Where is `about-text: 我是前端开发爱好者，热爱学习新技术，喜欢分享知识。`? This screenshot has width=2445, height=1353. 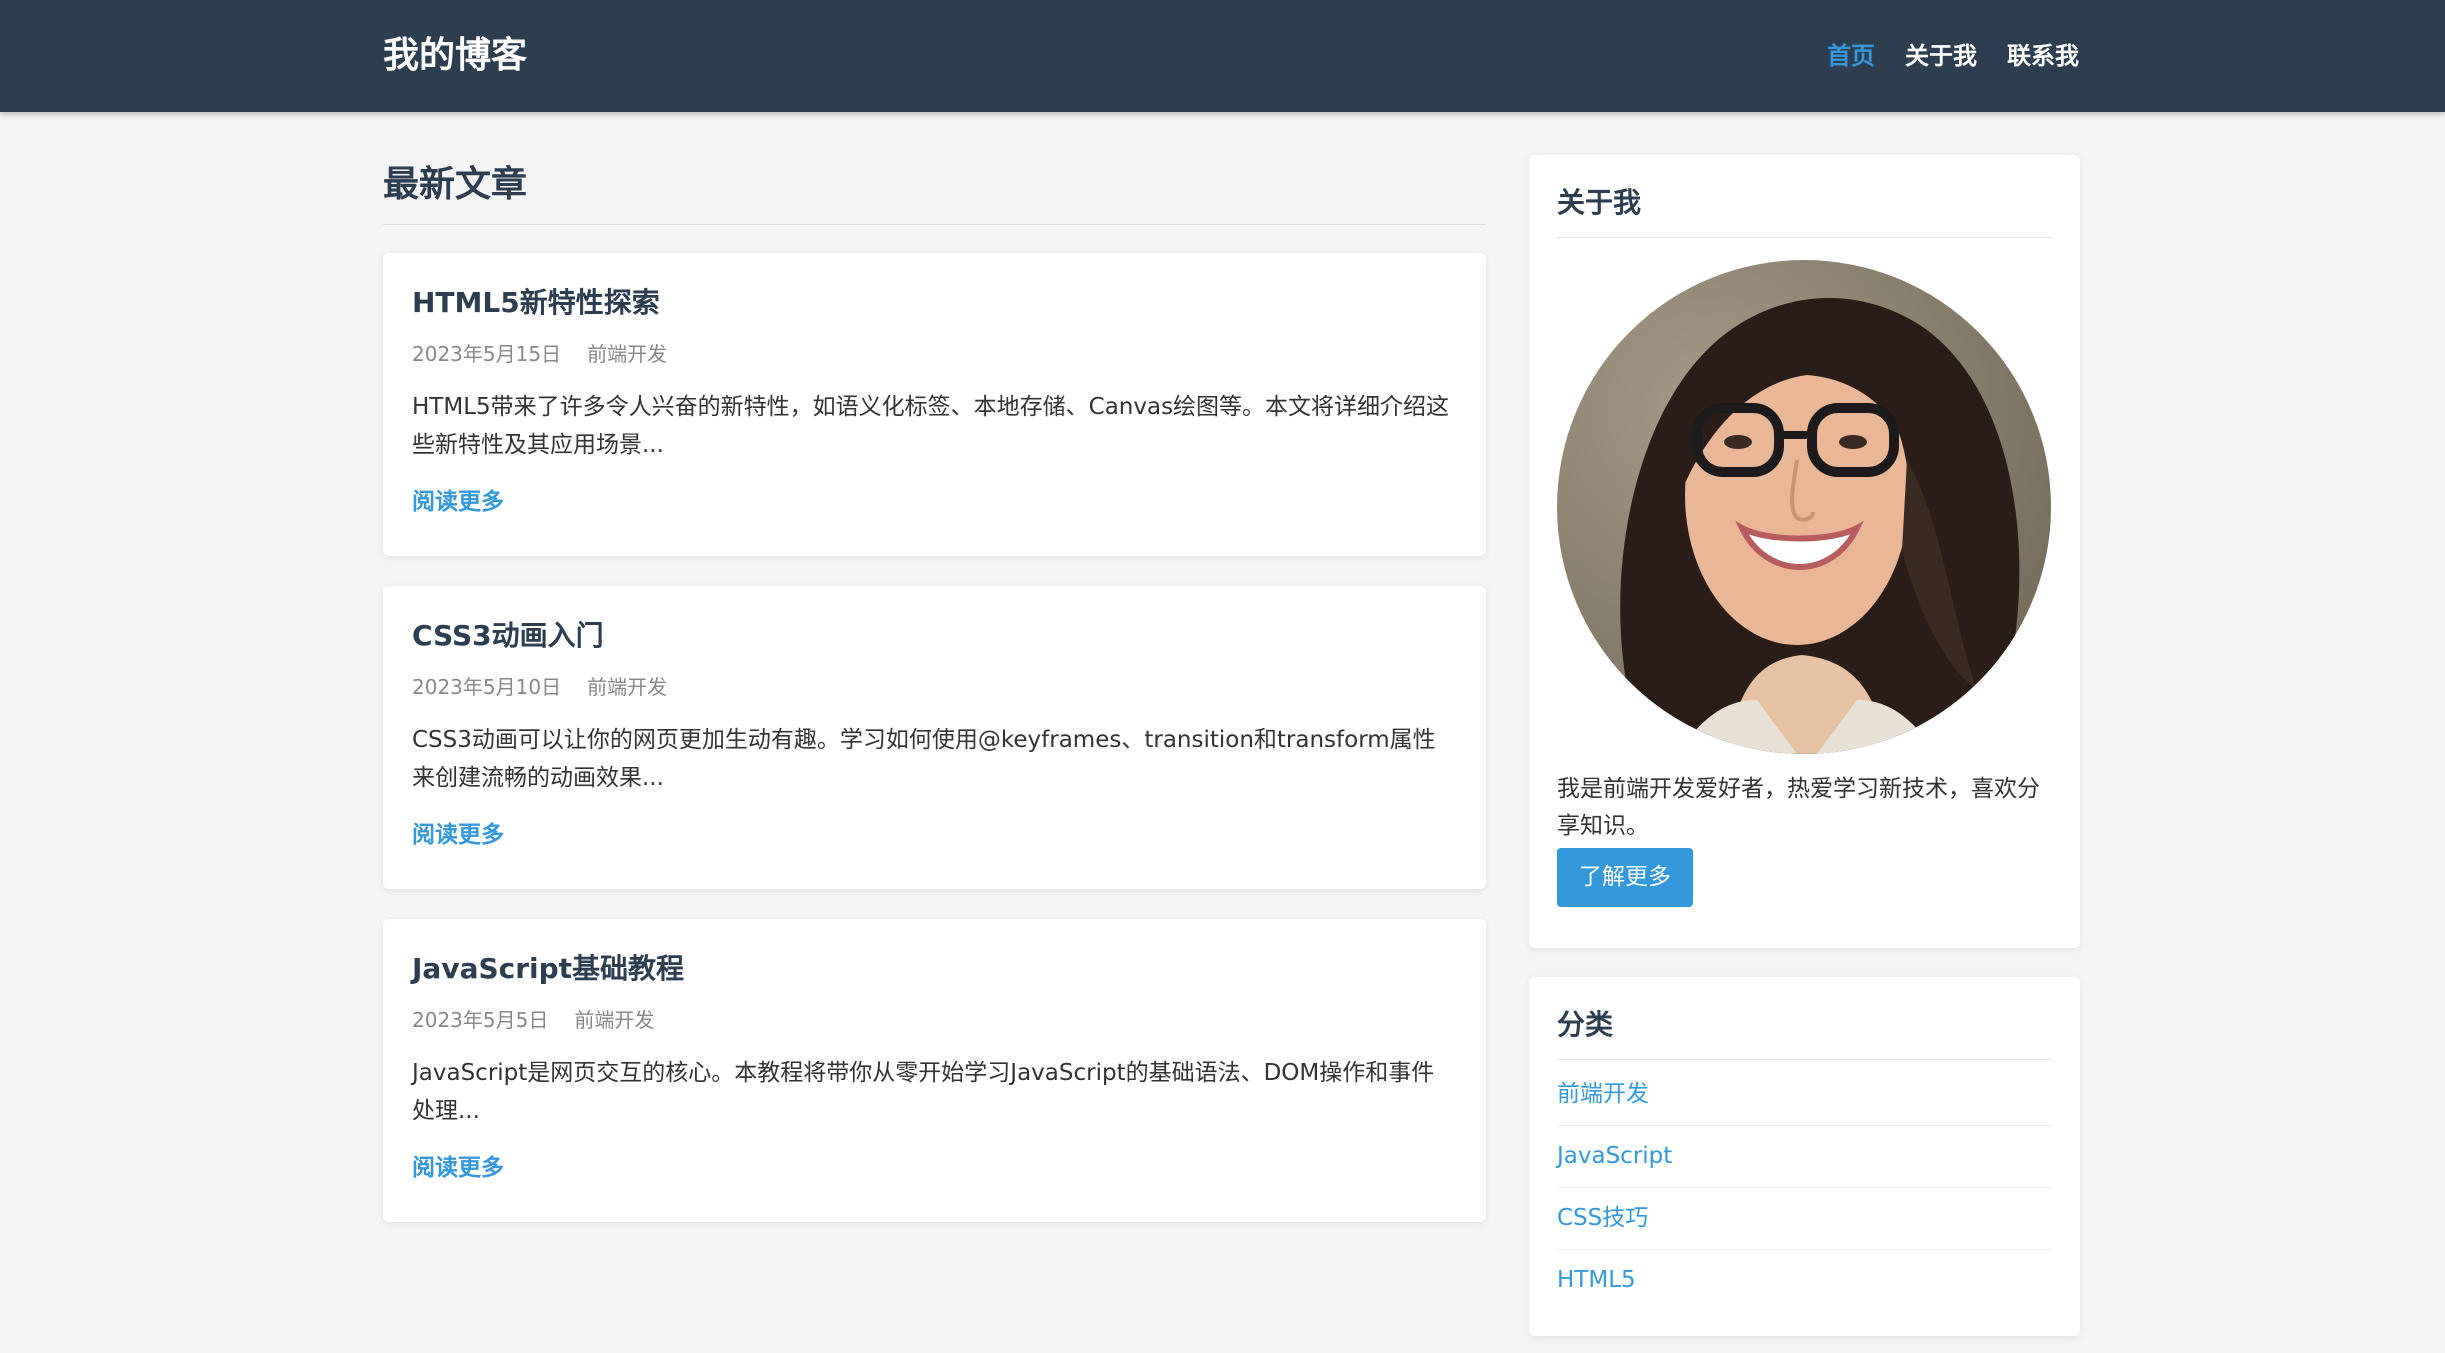
about-text: 我是前端开发爱好者，热爱学习新技术，喜欢分享知识。 is located at coordinates (1798, 807).